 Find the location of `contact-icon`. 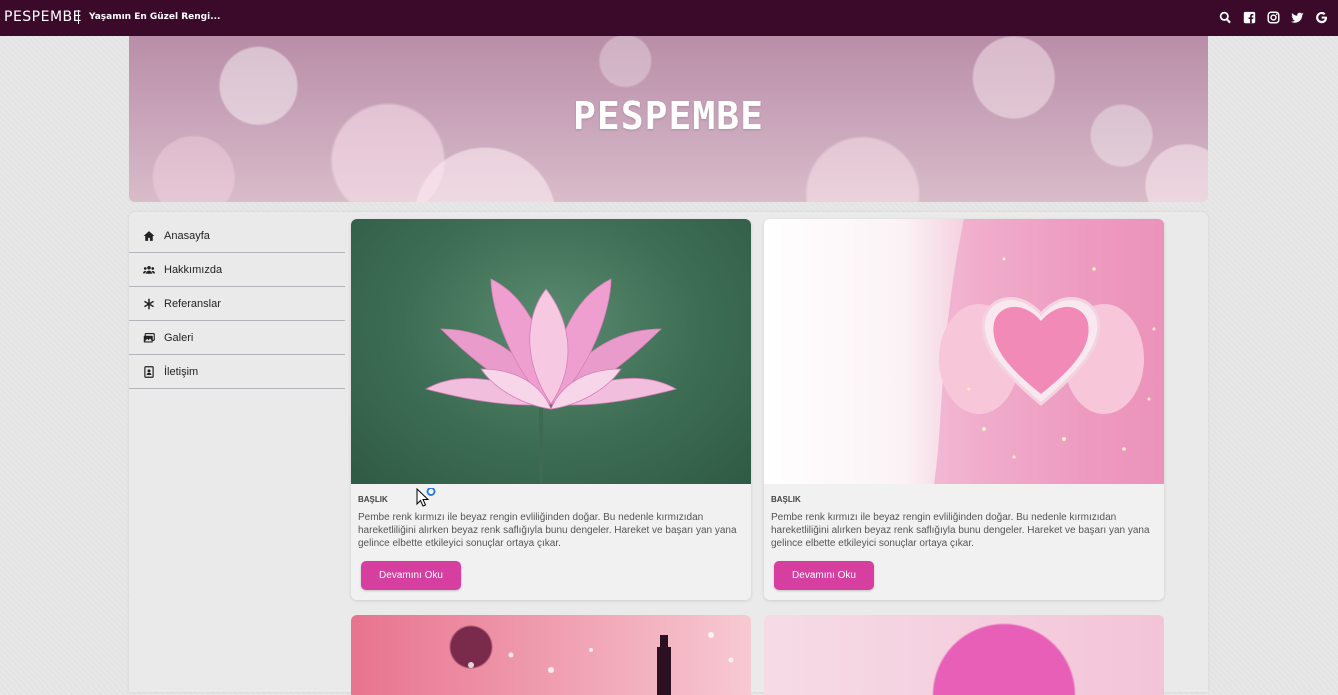

contact-icon is located at coordinates (149, 372).